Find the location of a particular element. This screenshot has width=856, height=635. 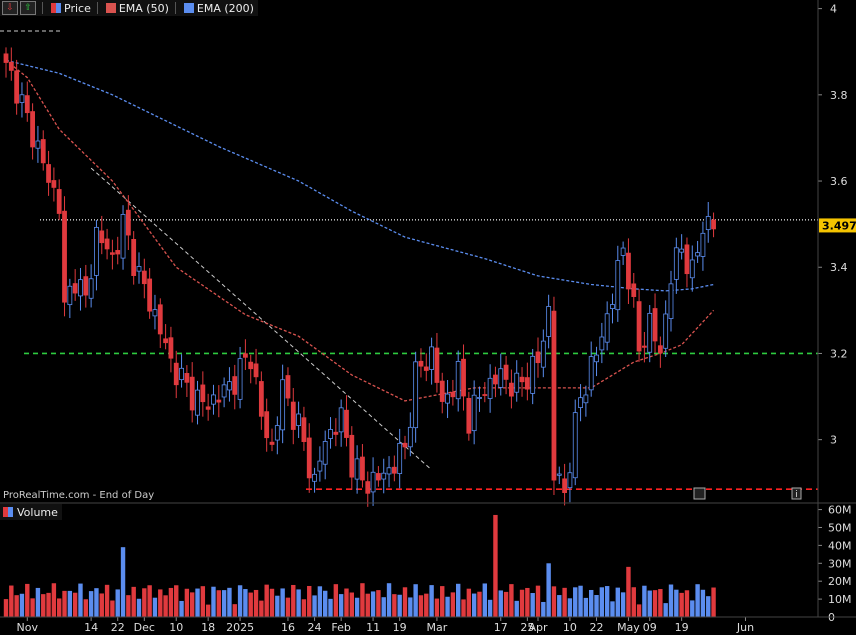

watermark-text: ProRealTime.com - End of Day is located at coordinates (79, 495).